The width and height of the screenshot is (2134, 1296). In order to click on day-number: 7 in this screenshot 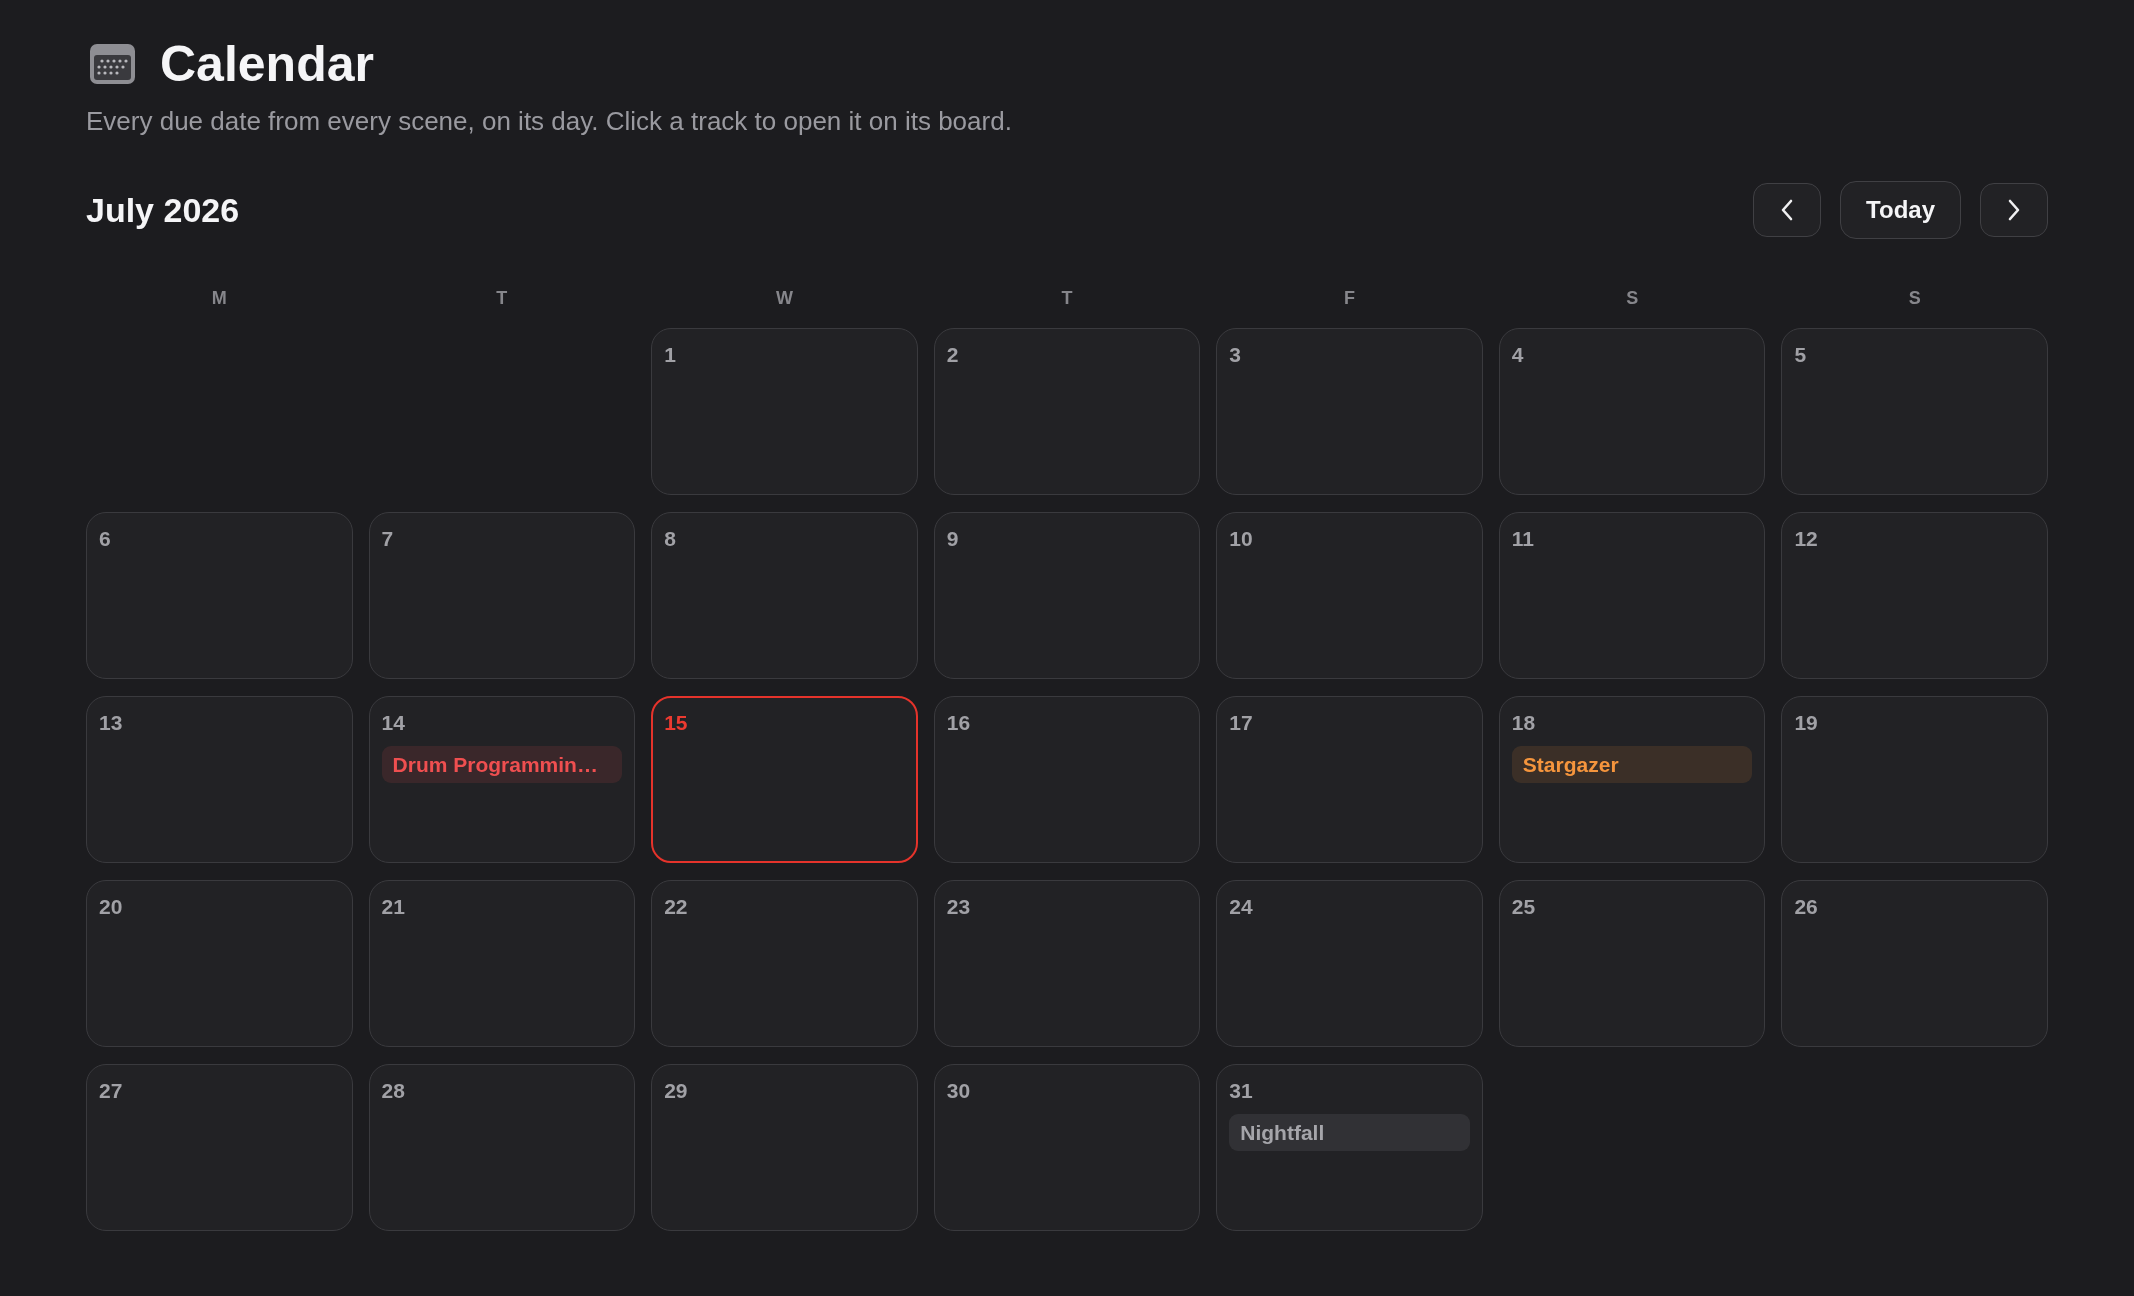, I will do `click(387, 539)`.